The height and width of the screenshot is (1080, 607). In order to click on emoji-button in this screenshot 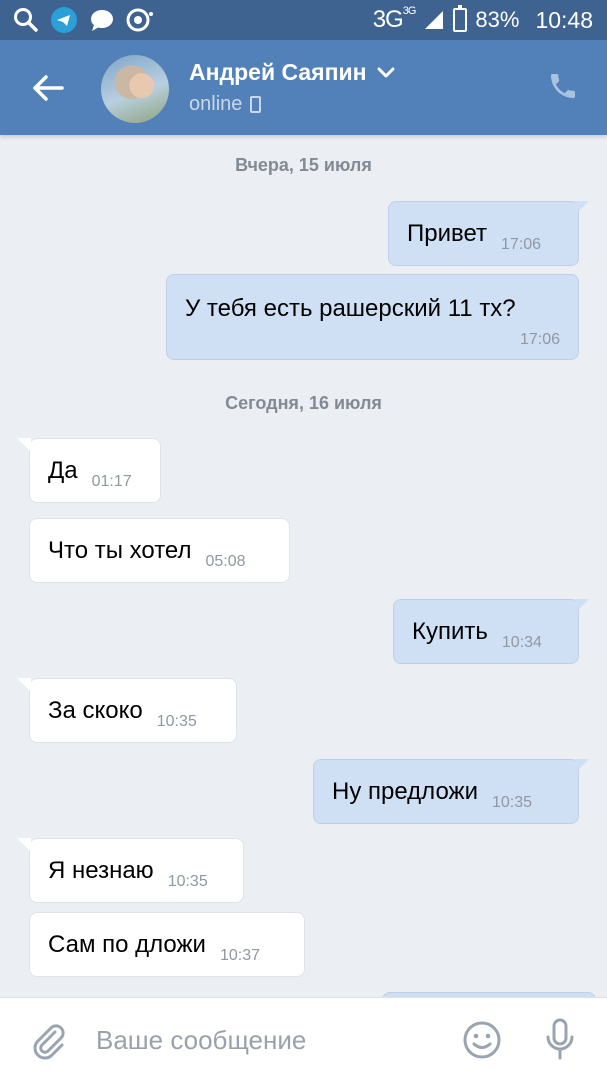, I will do `click(482, 1040)`.